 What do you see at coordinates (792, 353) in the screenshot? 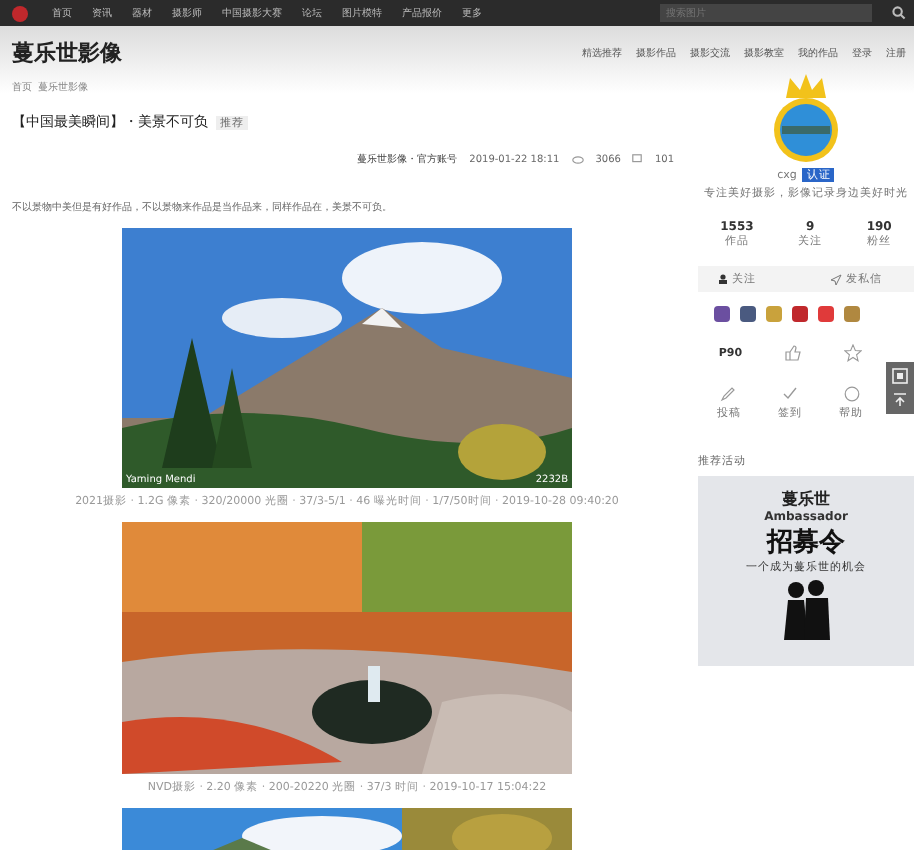
I see `thumbs-up-icon` at bounding box center [792, 353].